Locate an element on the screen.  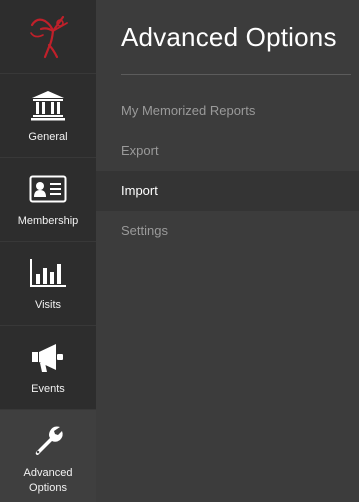
sidebar-item-events: Events is located at coordinates (48, 368).